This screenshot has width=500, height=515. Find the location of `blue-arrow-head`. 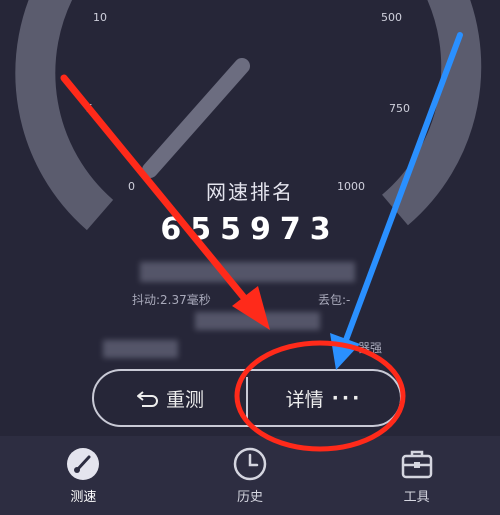

blue-arrow-head is located at coordinates (345, 351).